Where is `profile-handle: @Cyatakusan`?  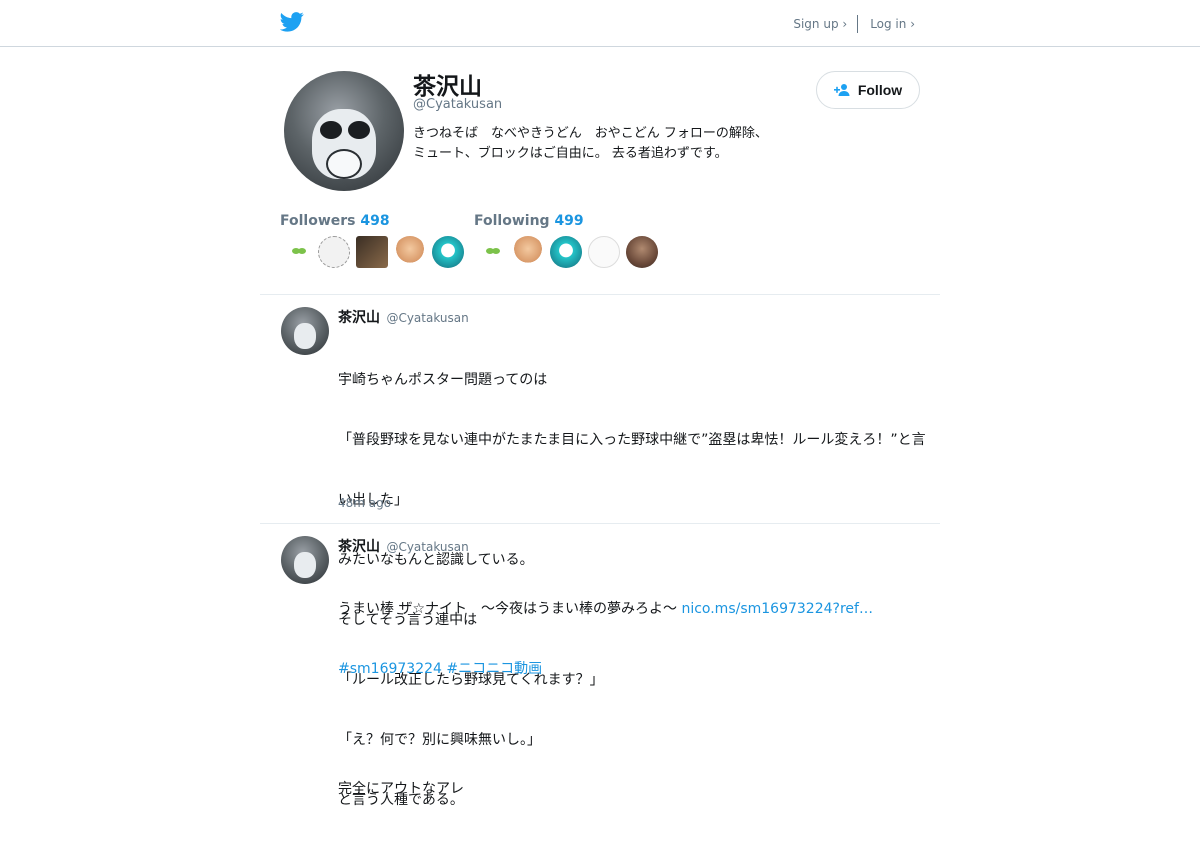 profile-handle: @Cyatakusan is located at coordinates (458, 104).